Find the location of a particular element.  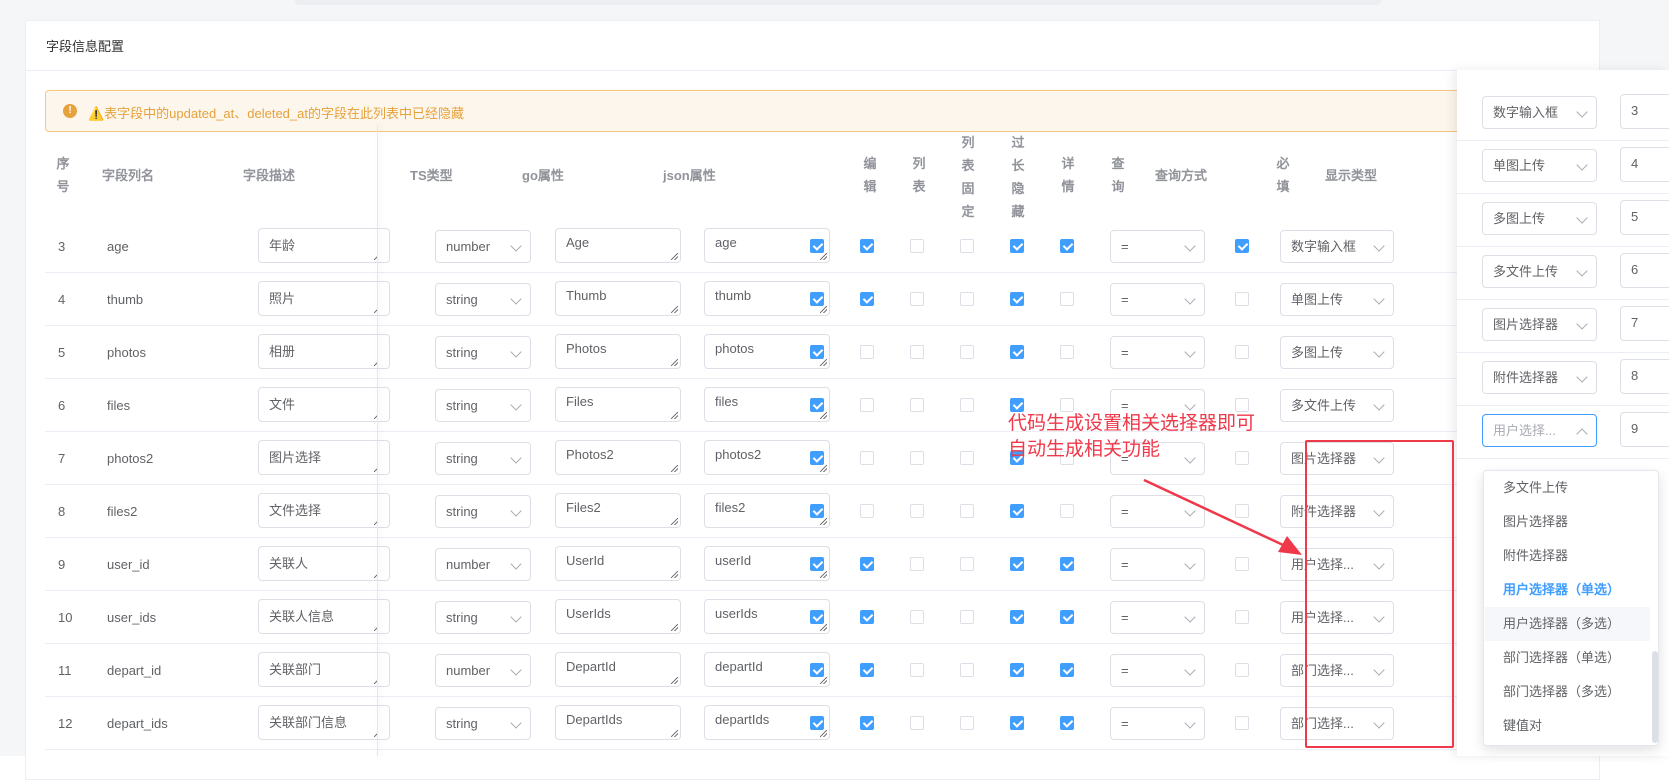

annotation-text: 代码生成设置相关选择器即可 自动生成相关功能 is located at coordinates (1131, 436).